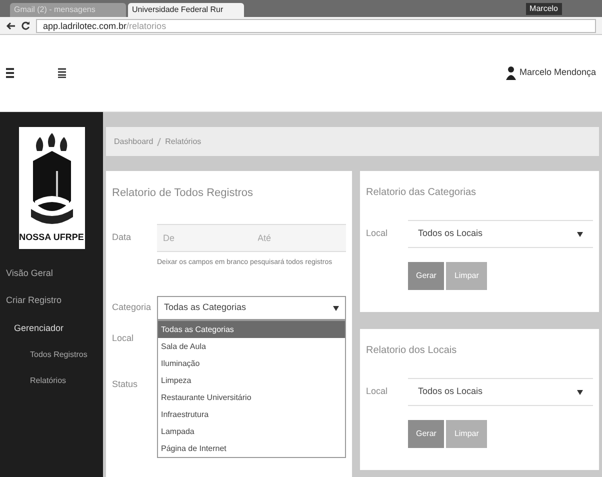  I want to click on browser-tab: Universidade Federal Rur, so click(186, 10).